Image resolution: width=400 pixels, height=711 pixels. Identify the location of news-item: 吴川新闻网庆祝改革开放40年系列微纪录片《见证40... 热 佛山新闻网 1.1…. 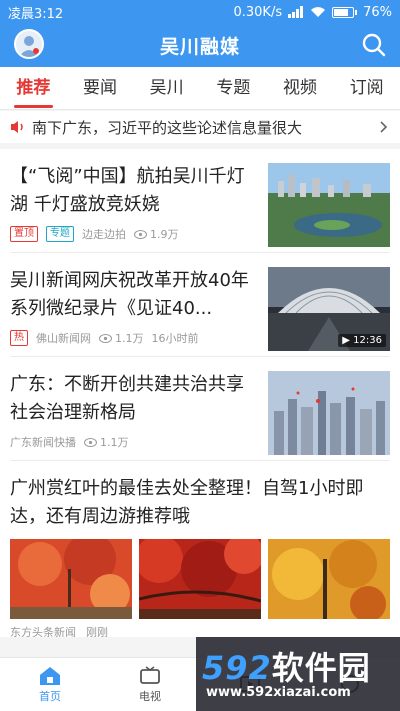
(200, 305).